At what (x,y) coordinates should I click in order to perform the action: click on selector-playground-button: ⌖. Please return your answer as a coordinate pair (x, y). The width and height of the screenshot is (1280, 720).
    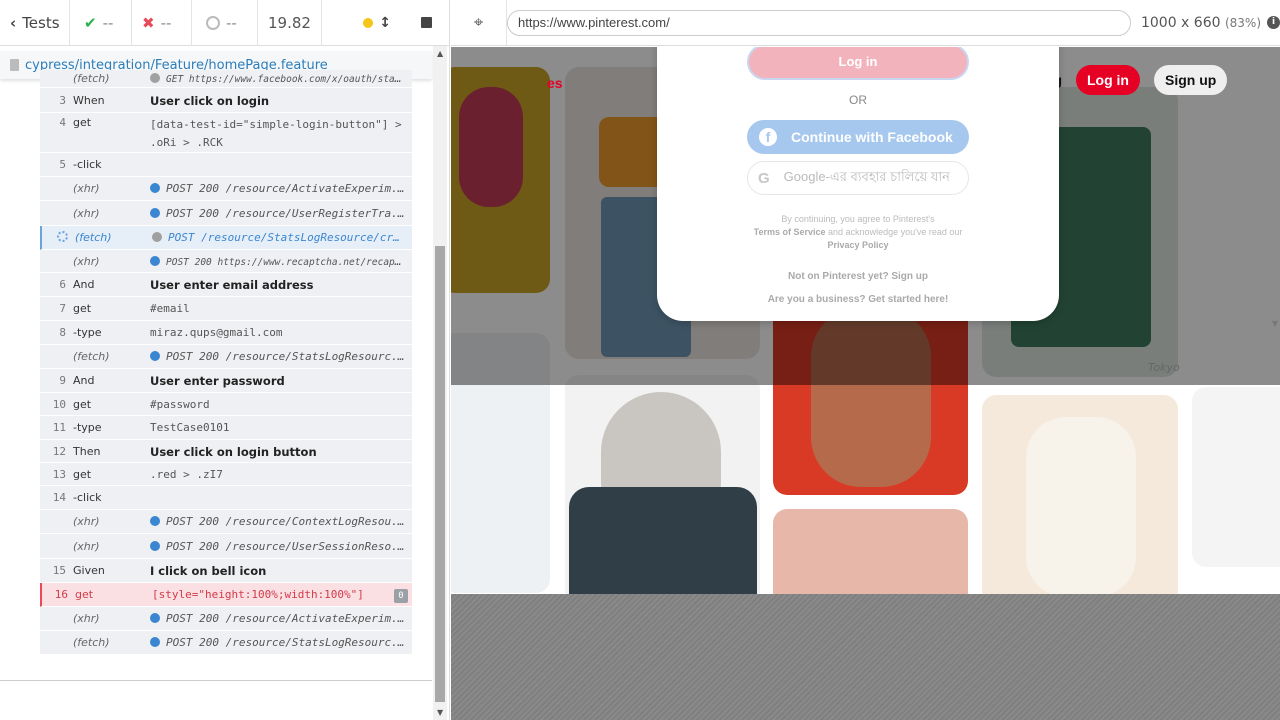
    Looking at the image, I should click on (479, 23).